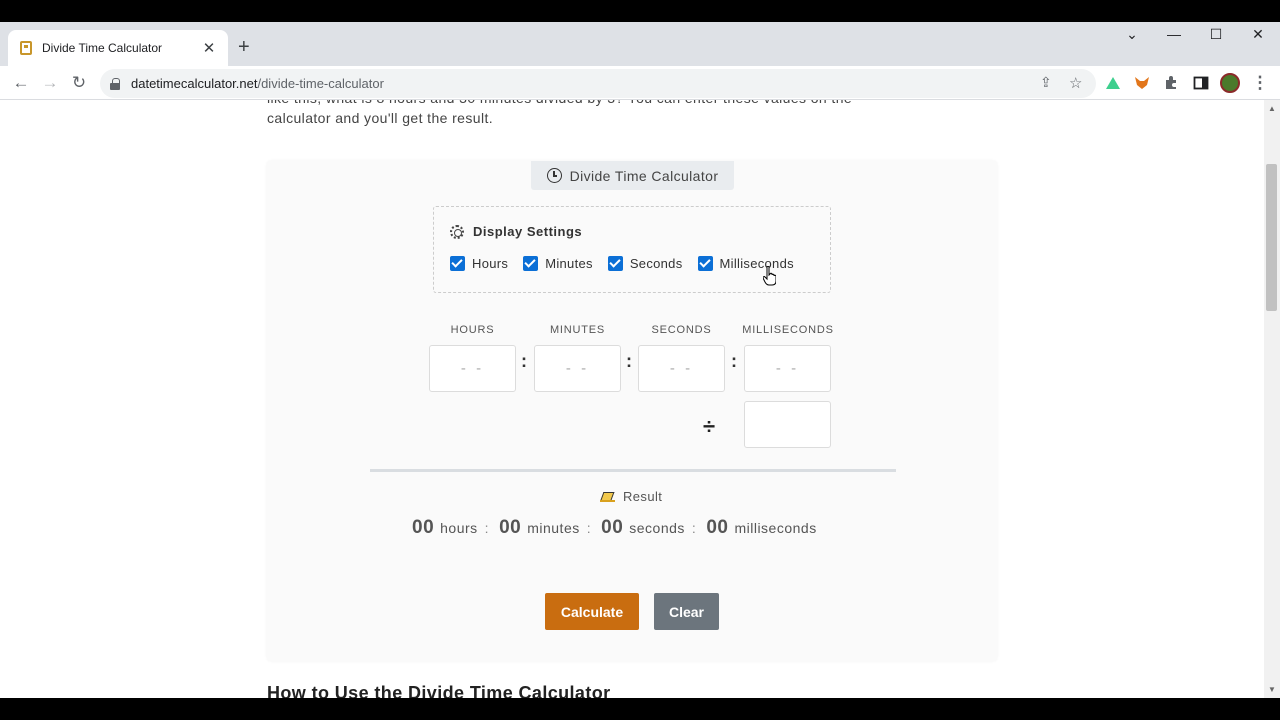 The image size is (1280, 720). Describe the element at coordinates (577, 368) in the screenshot. I see `minutes-input: - -` at that location.